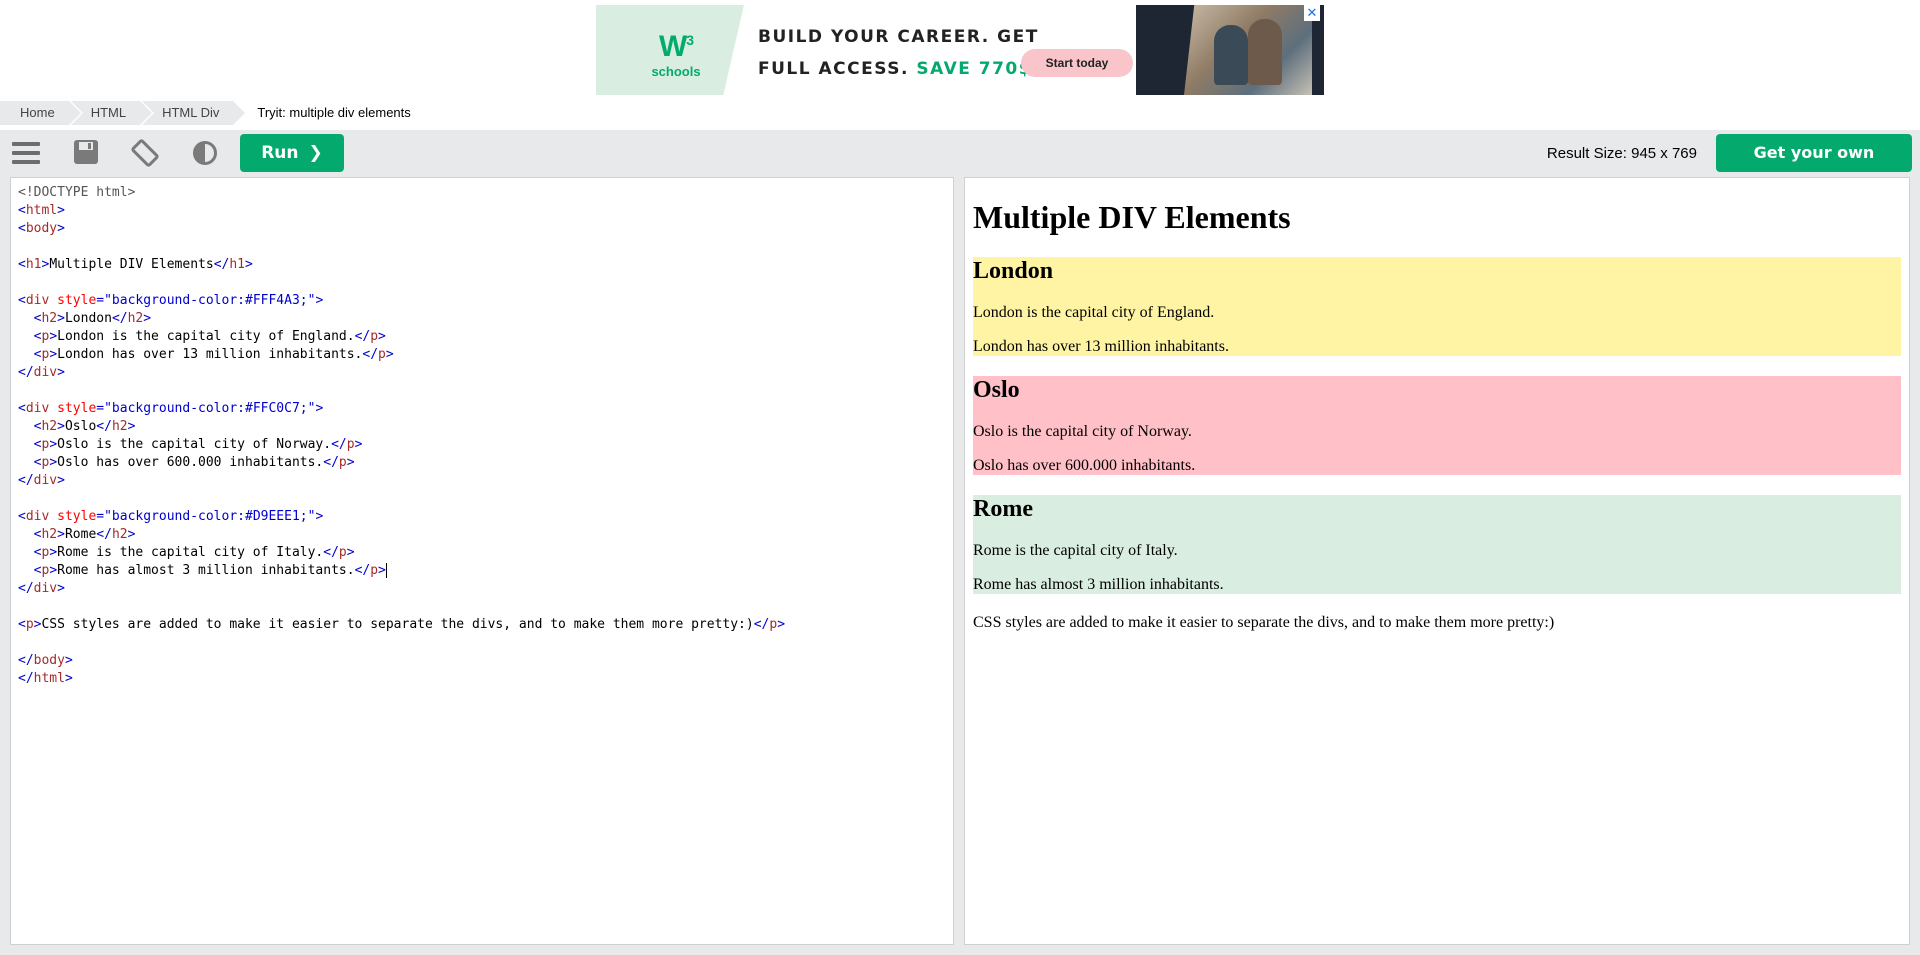 The image size is (1920, 955). Describe the element at coordinates (1132, 217) in the screenshot. I see `result-heading: Multiple DIV Elements` at that location.